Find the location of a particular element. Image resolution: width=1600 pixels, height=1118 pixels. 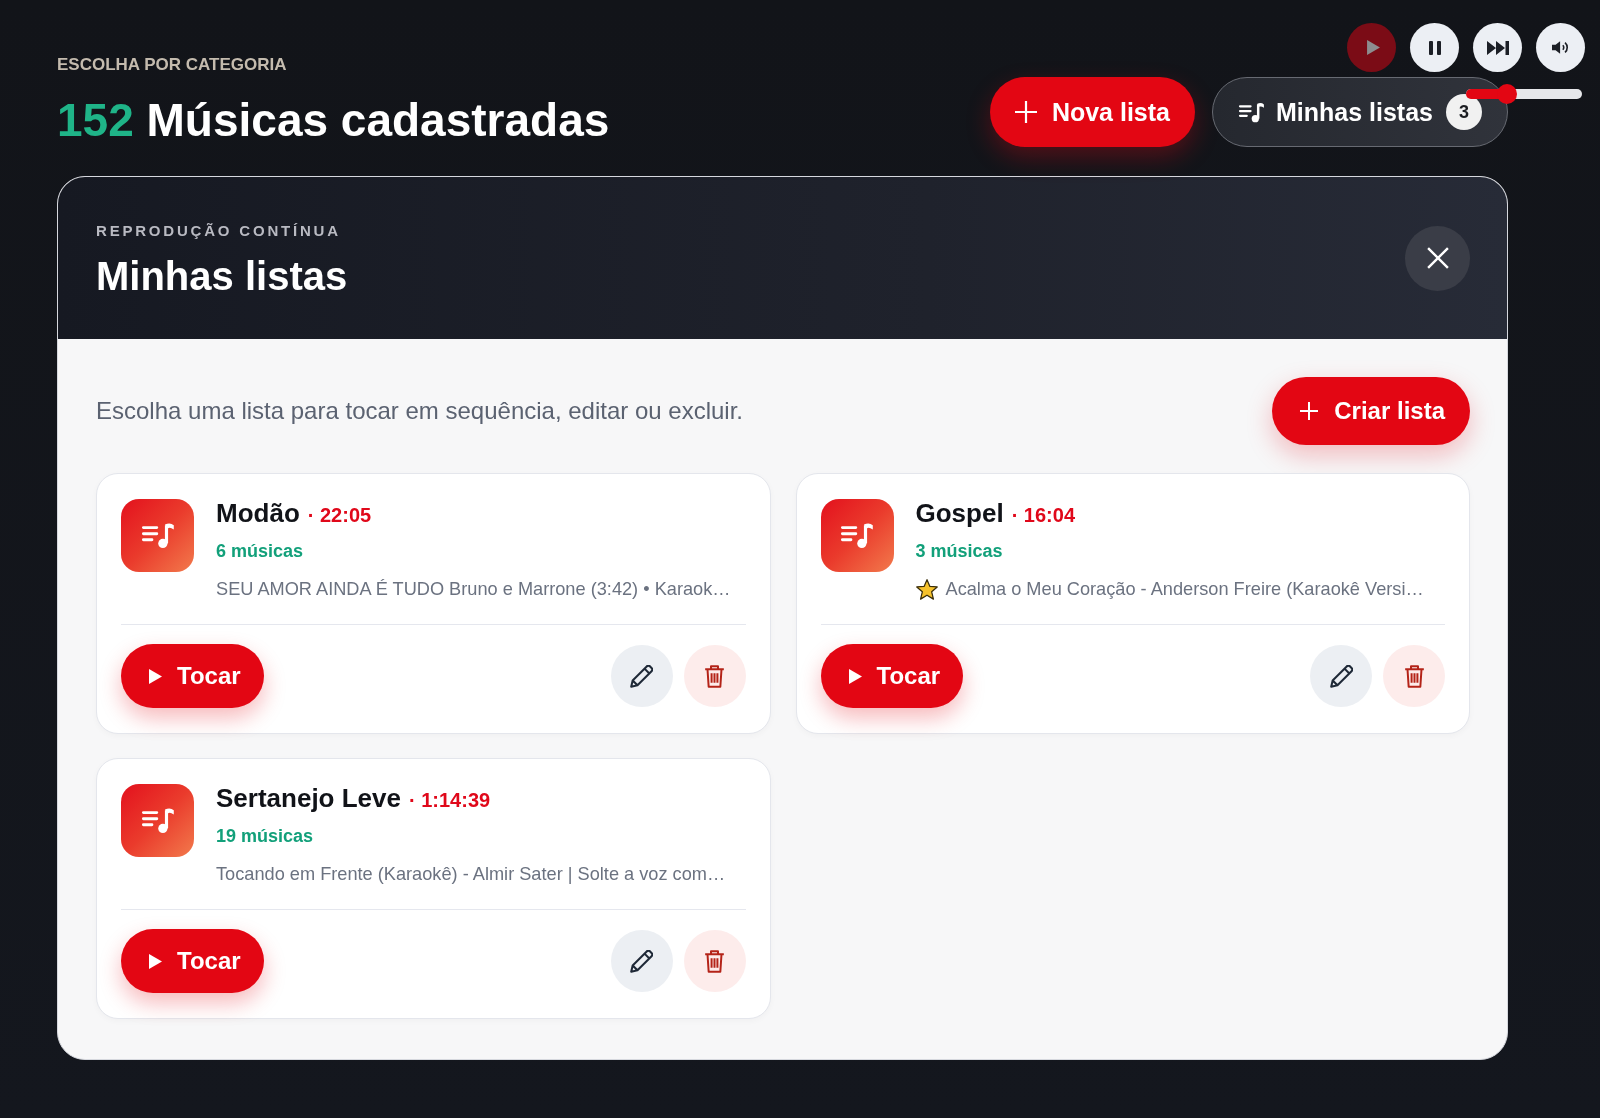

new-list-button: Nova lista is located at coordinates (1092, 112).